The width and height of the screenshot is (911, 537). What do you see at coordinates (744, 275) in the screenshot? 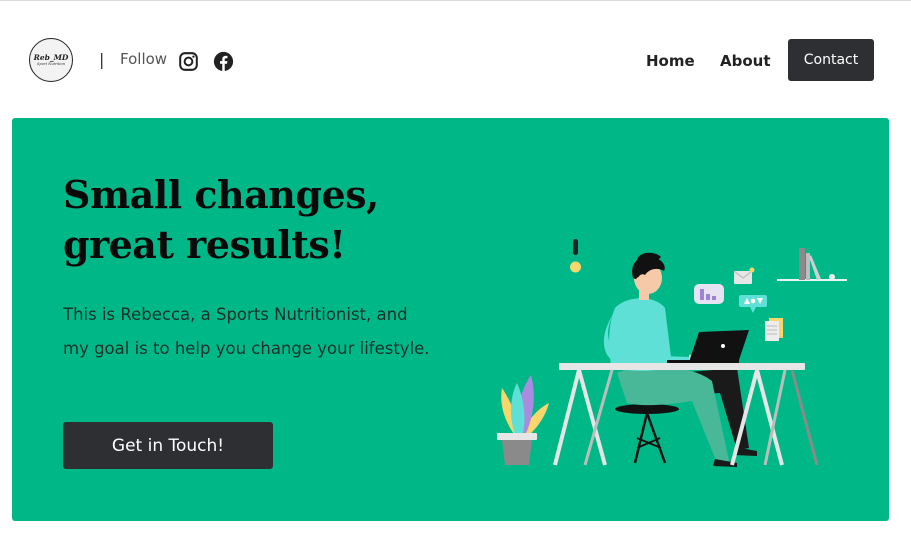
I see `mail-icon` at bounding box center [744, 275].